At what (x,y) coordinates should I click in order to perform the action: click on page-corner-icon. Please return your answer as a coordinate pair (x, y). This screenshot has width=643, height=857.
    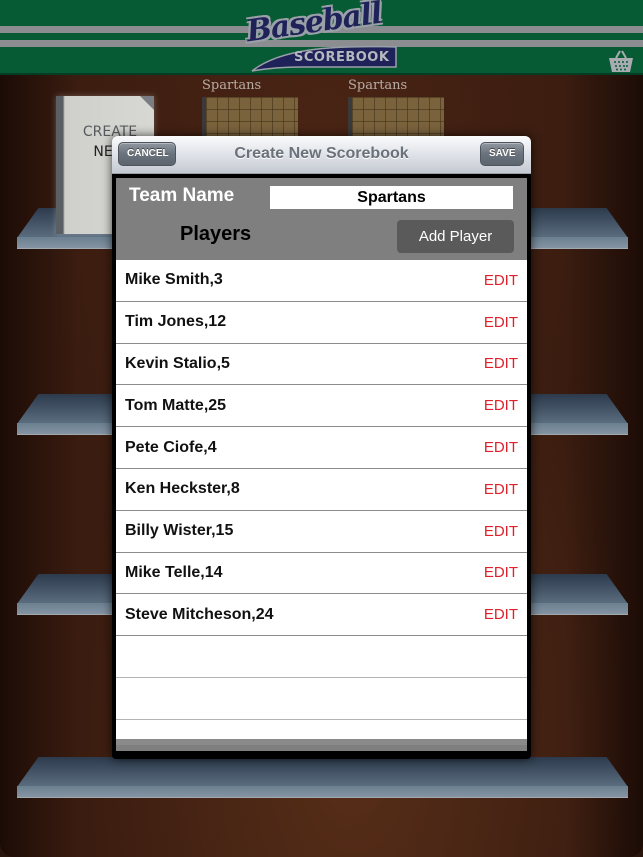
    Looking at the image, I should click on (147, 103).